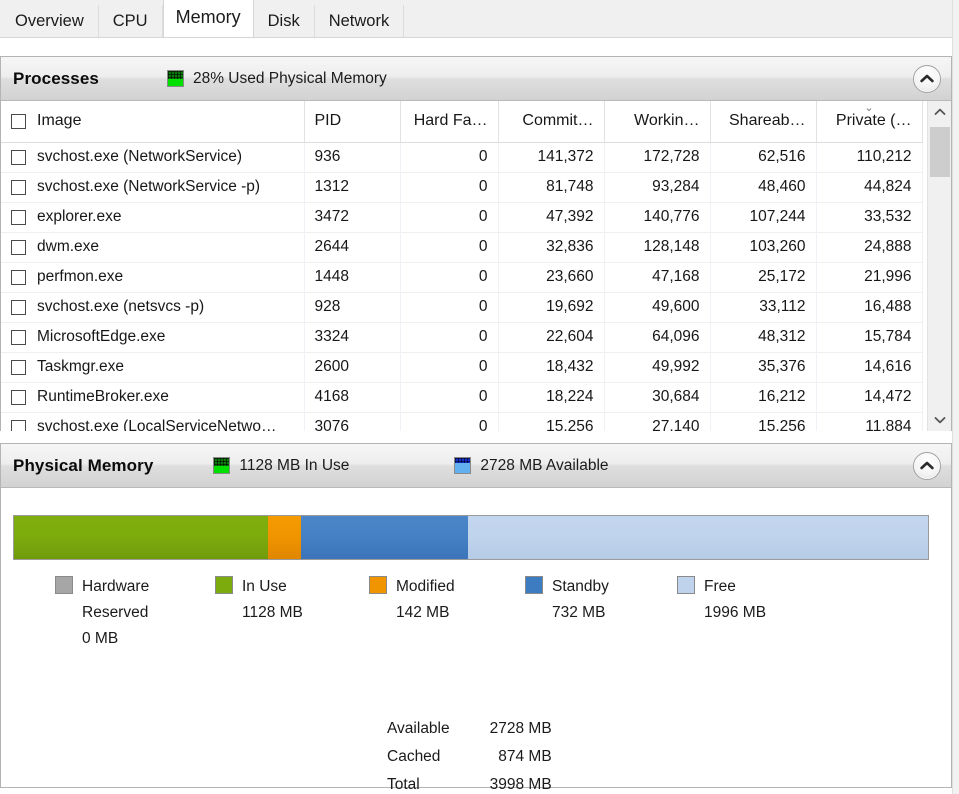 This screenshot has height=794, width=959. I want to click on tab-memory: Memory, so click(208, 18).